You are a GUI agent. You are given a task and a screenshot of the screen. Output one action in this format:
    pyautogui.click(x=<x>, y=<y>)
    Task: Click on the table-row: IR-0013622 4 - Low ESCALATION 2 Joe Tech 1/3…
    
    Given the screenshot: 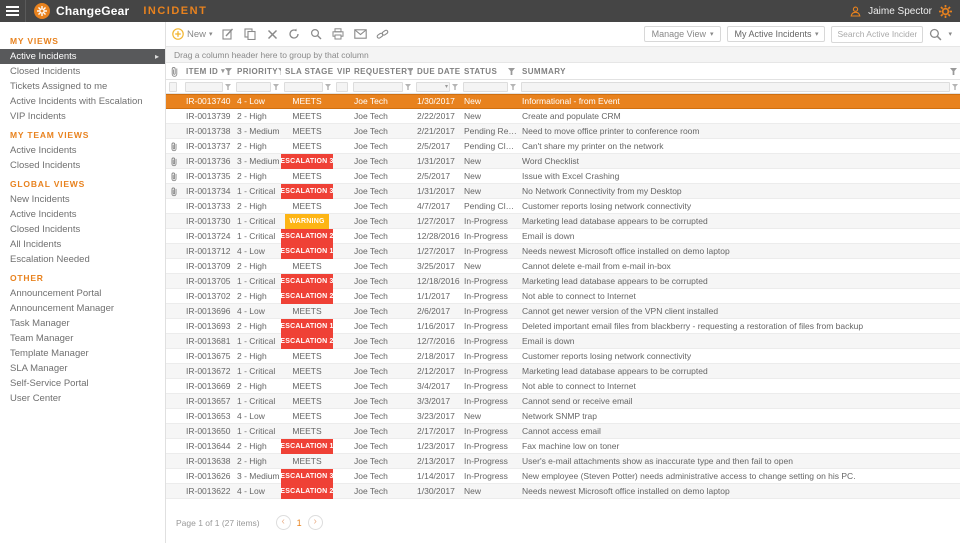 What is the action you would take?
    pyautogui.click(x=563, y=491)
    